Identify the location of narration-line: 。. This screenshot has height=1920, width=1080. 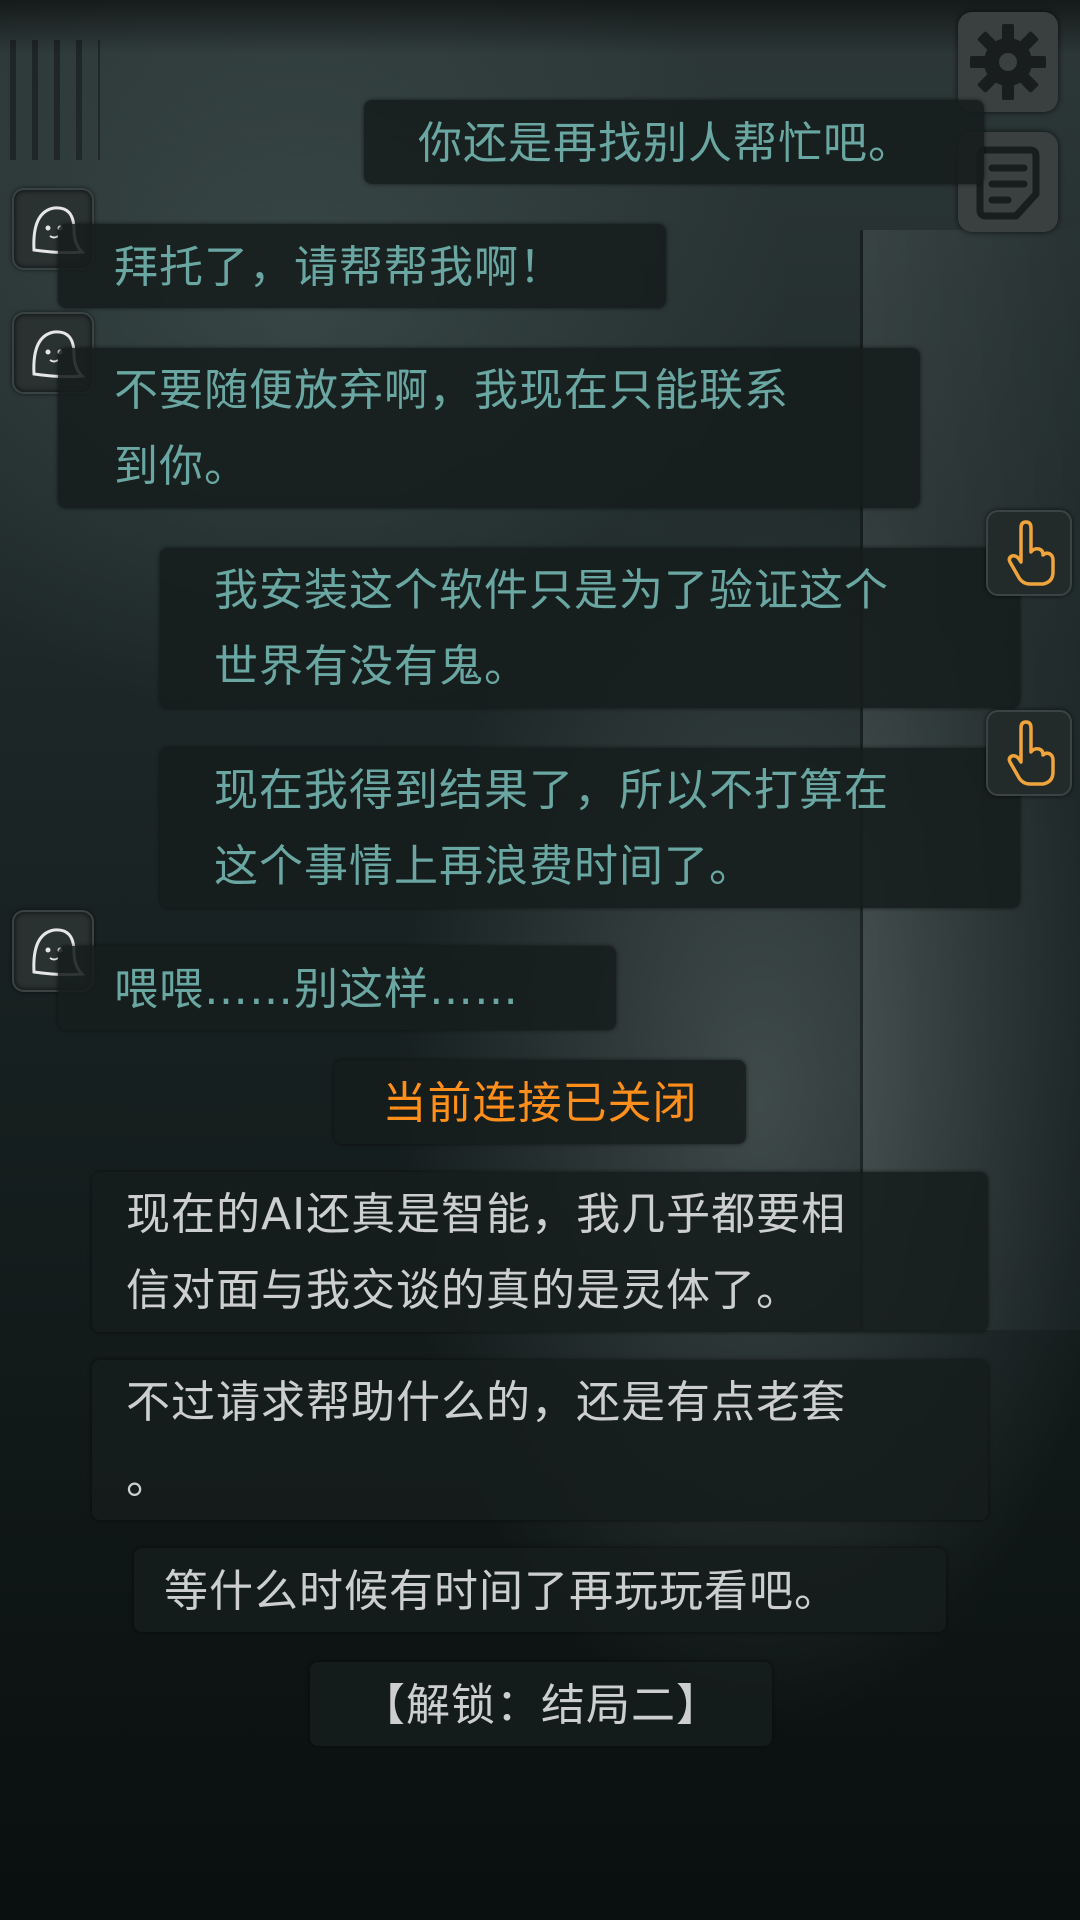
(148, 1478).